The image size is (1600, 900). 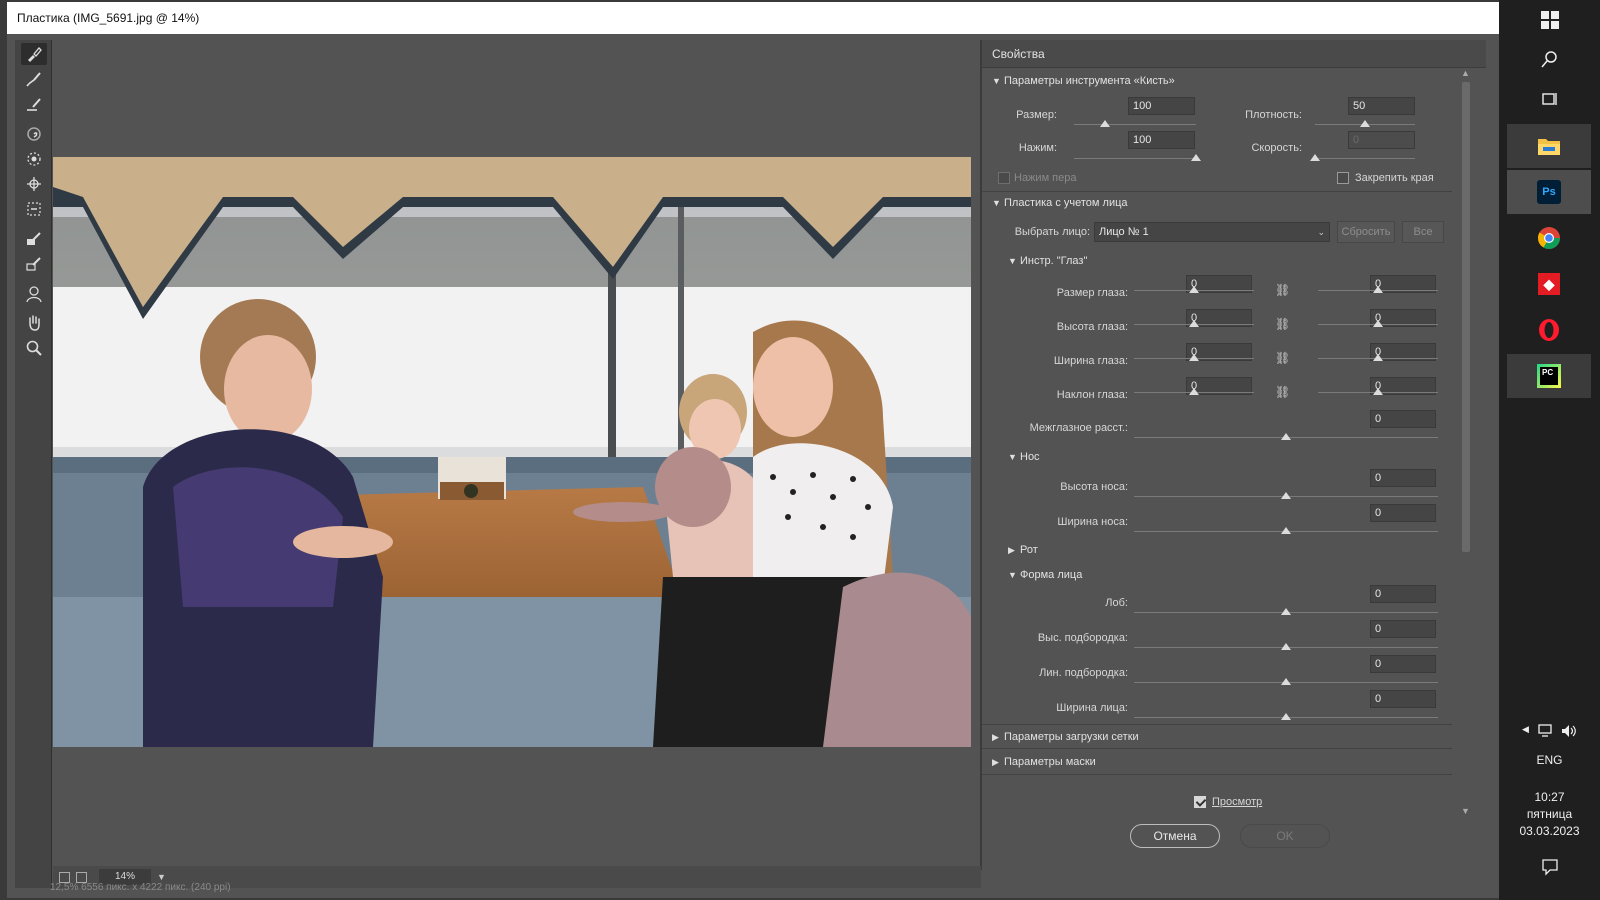 What do you see at coordinates (34, 104) in the screenshot?
I see `smooth-tool` at bounding box center [34, 104].